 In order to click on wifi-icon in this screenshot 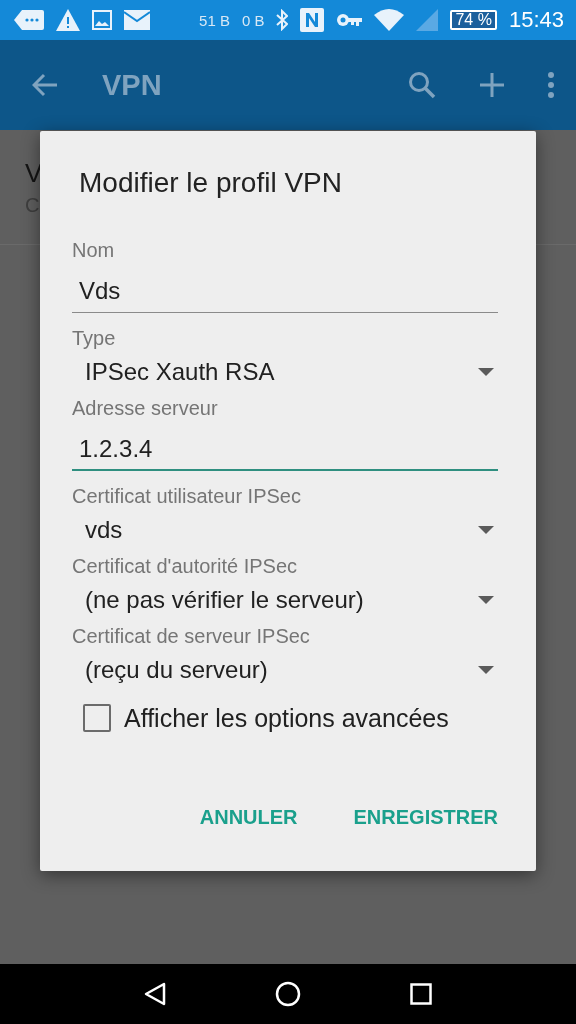, I will do `click(389, 20)`.